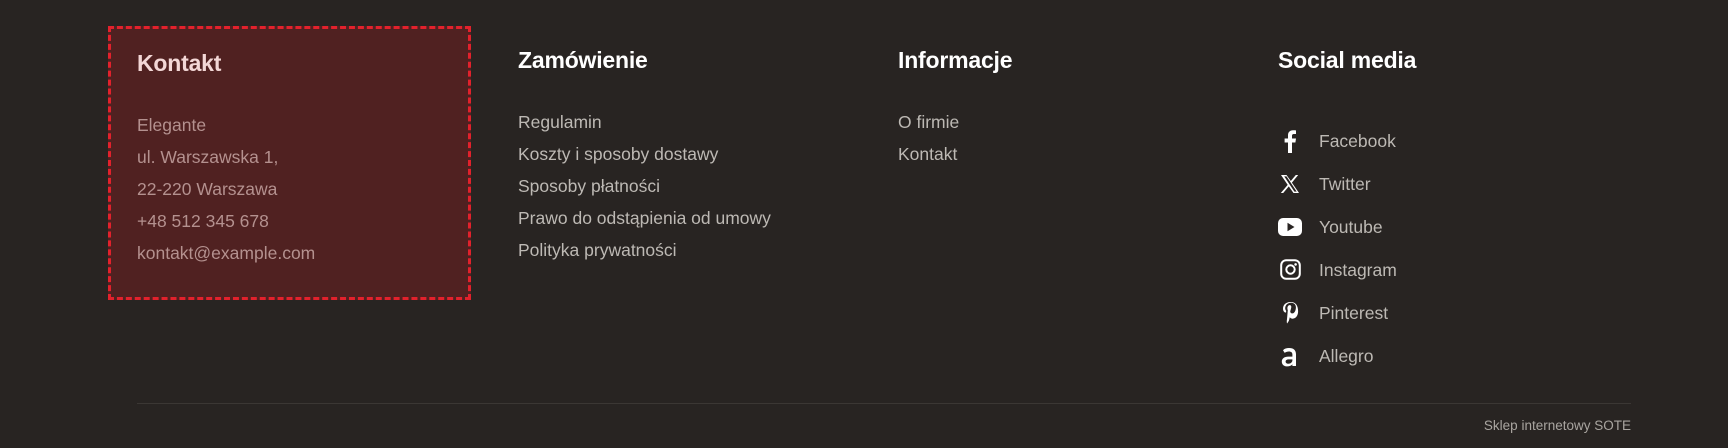  What do you see at coordinates (644, 218) in the screenshot?
I see `link-withdrawal-right-label: Prawo do odstąpienia od umowy` at bounding box center [644, 218].